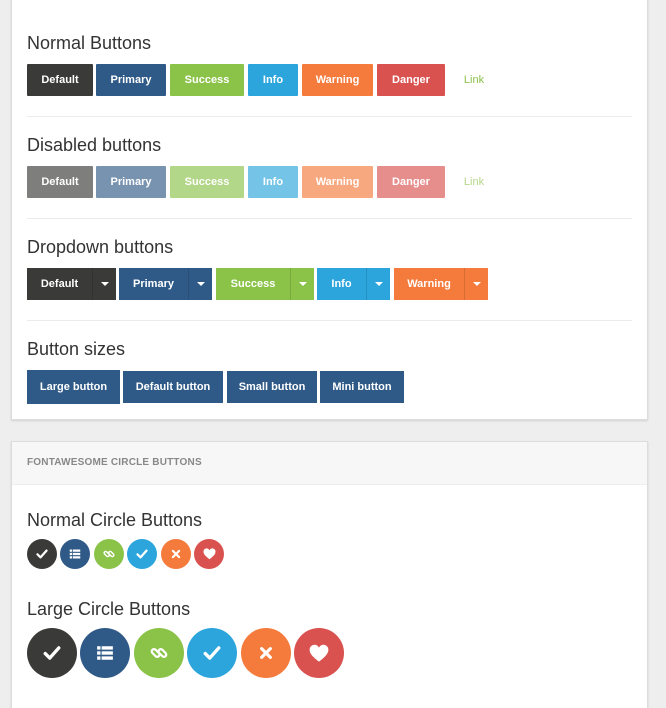  I want to click on small-button: Small button, so click(272, 387).